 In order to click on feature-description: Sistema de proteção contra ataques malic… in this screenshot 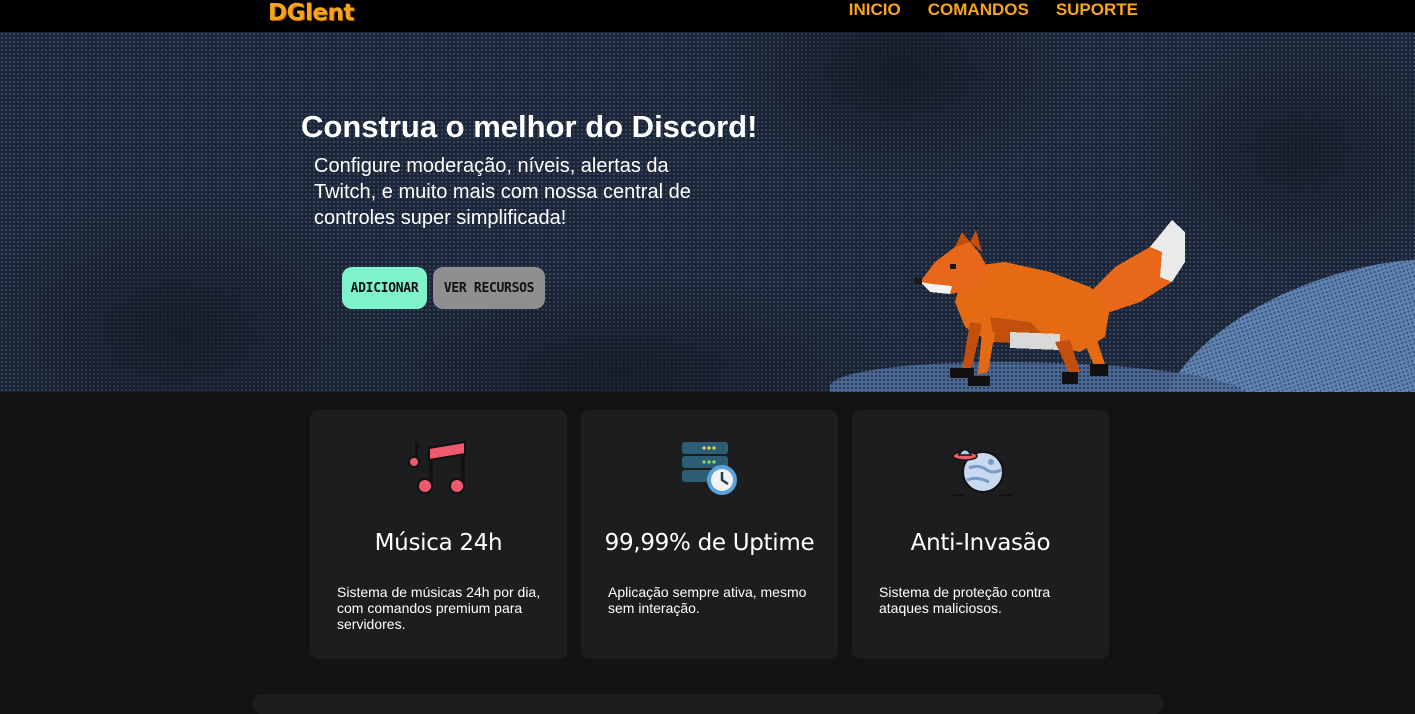, I will do `click(965, 600)`.